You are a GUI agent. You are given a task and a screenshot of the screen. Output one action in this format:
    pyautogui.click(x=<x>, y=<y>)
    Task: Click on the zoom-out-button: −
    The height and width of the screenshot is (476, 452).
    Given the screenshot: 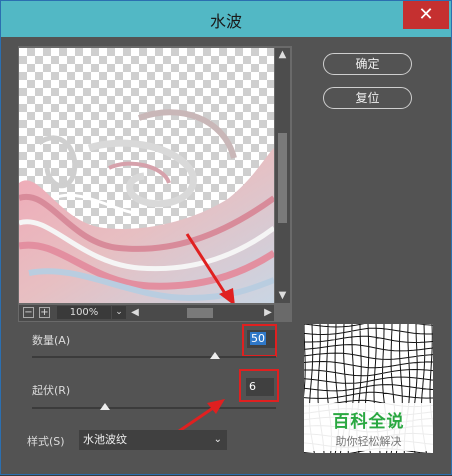 What is the action you would take?
    pyautogui.click(x=28, y=312)
    